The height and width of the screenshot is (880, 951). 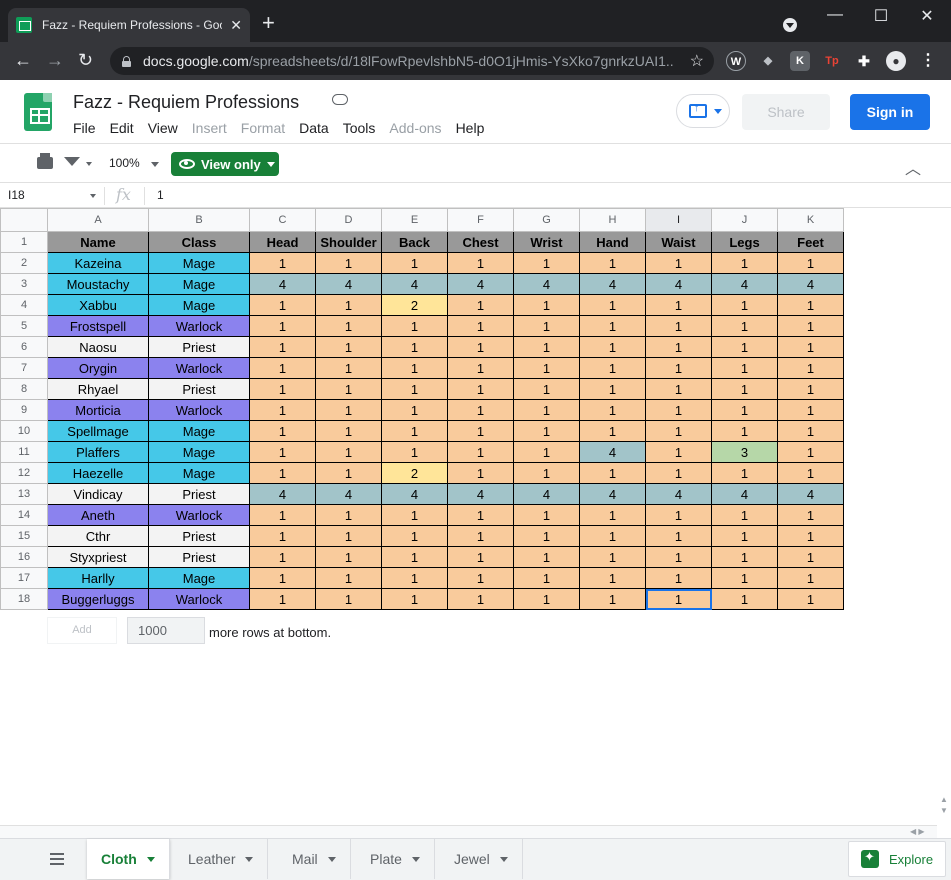 I want to click on name-cell: Styxpriest, so click(x=98, y=557).